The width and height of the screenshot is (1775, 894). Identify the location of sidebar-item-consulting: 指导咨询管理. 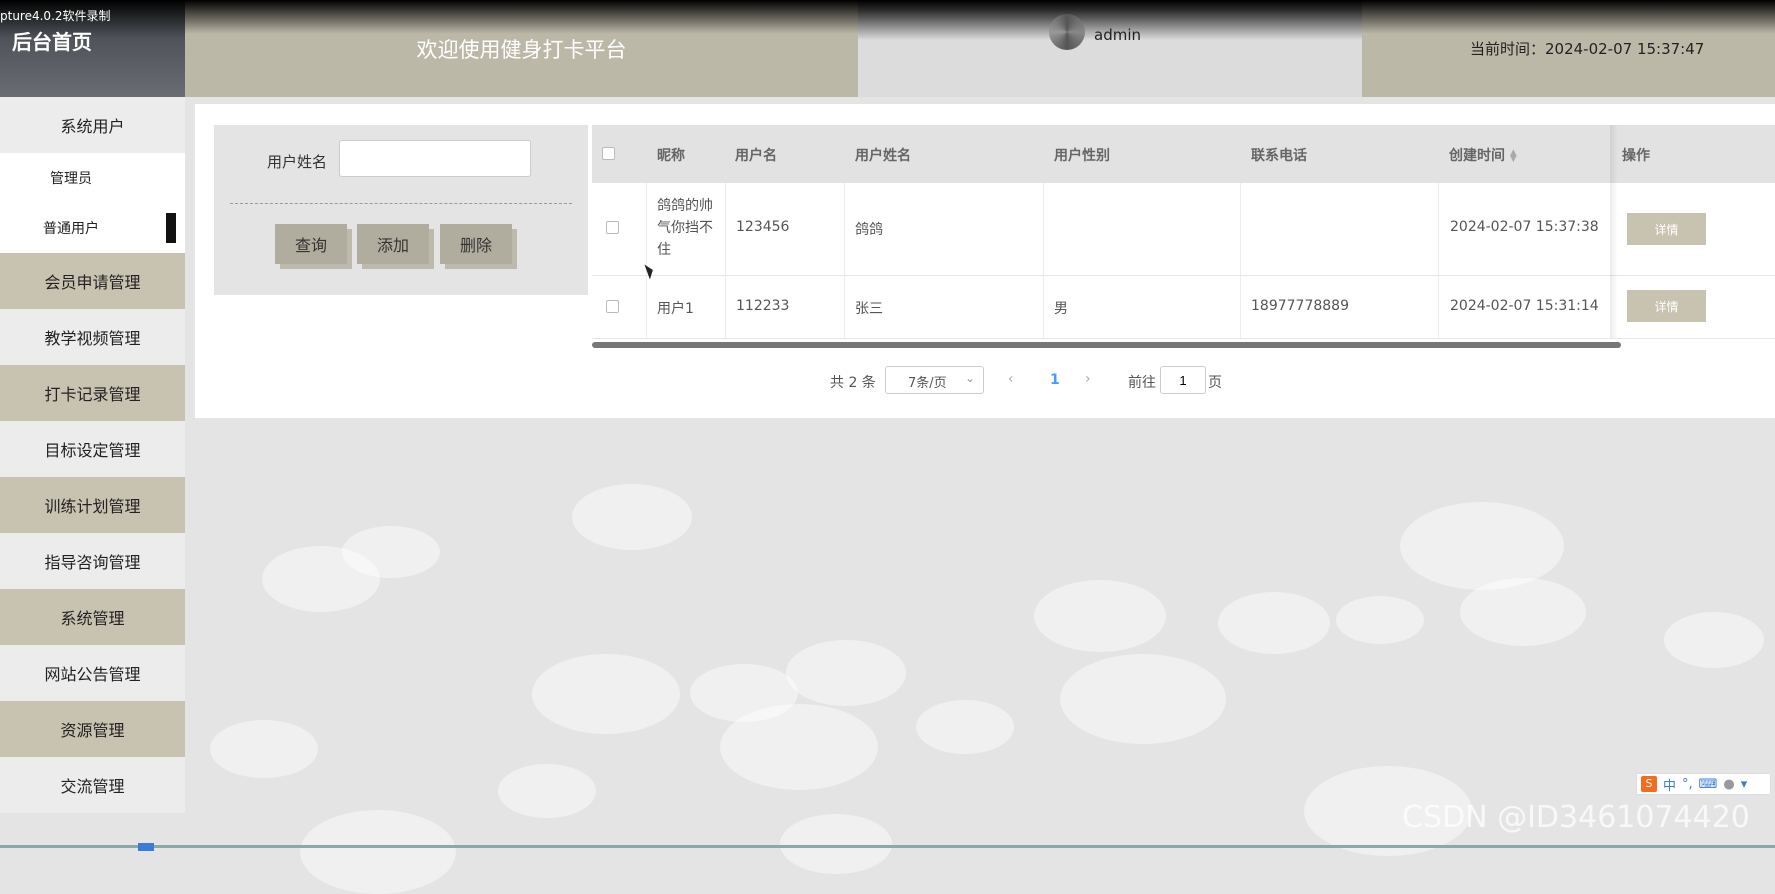
(92, 561).